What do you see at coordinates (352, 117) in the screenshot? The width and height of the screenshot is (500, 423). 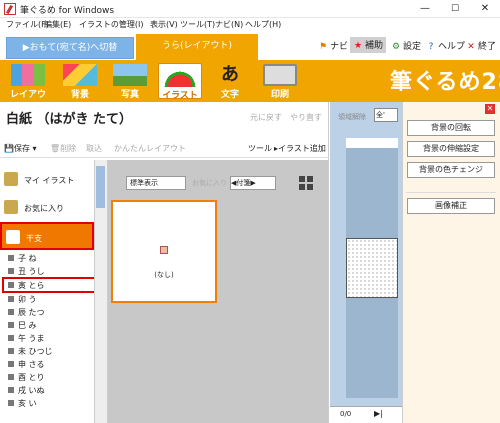 I see `region-release-button: 領域解除` at bounding box center [352, 117].